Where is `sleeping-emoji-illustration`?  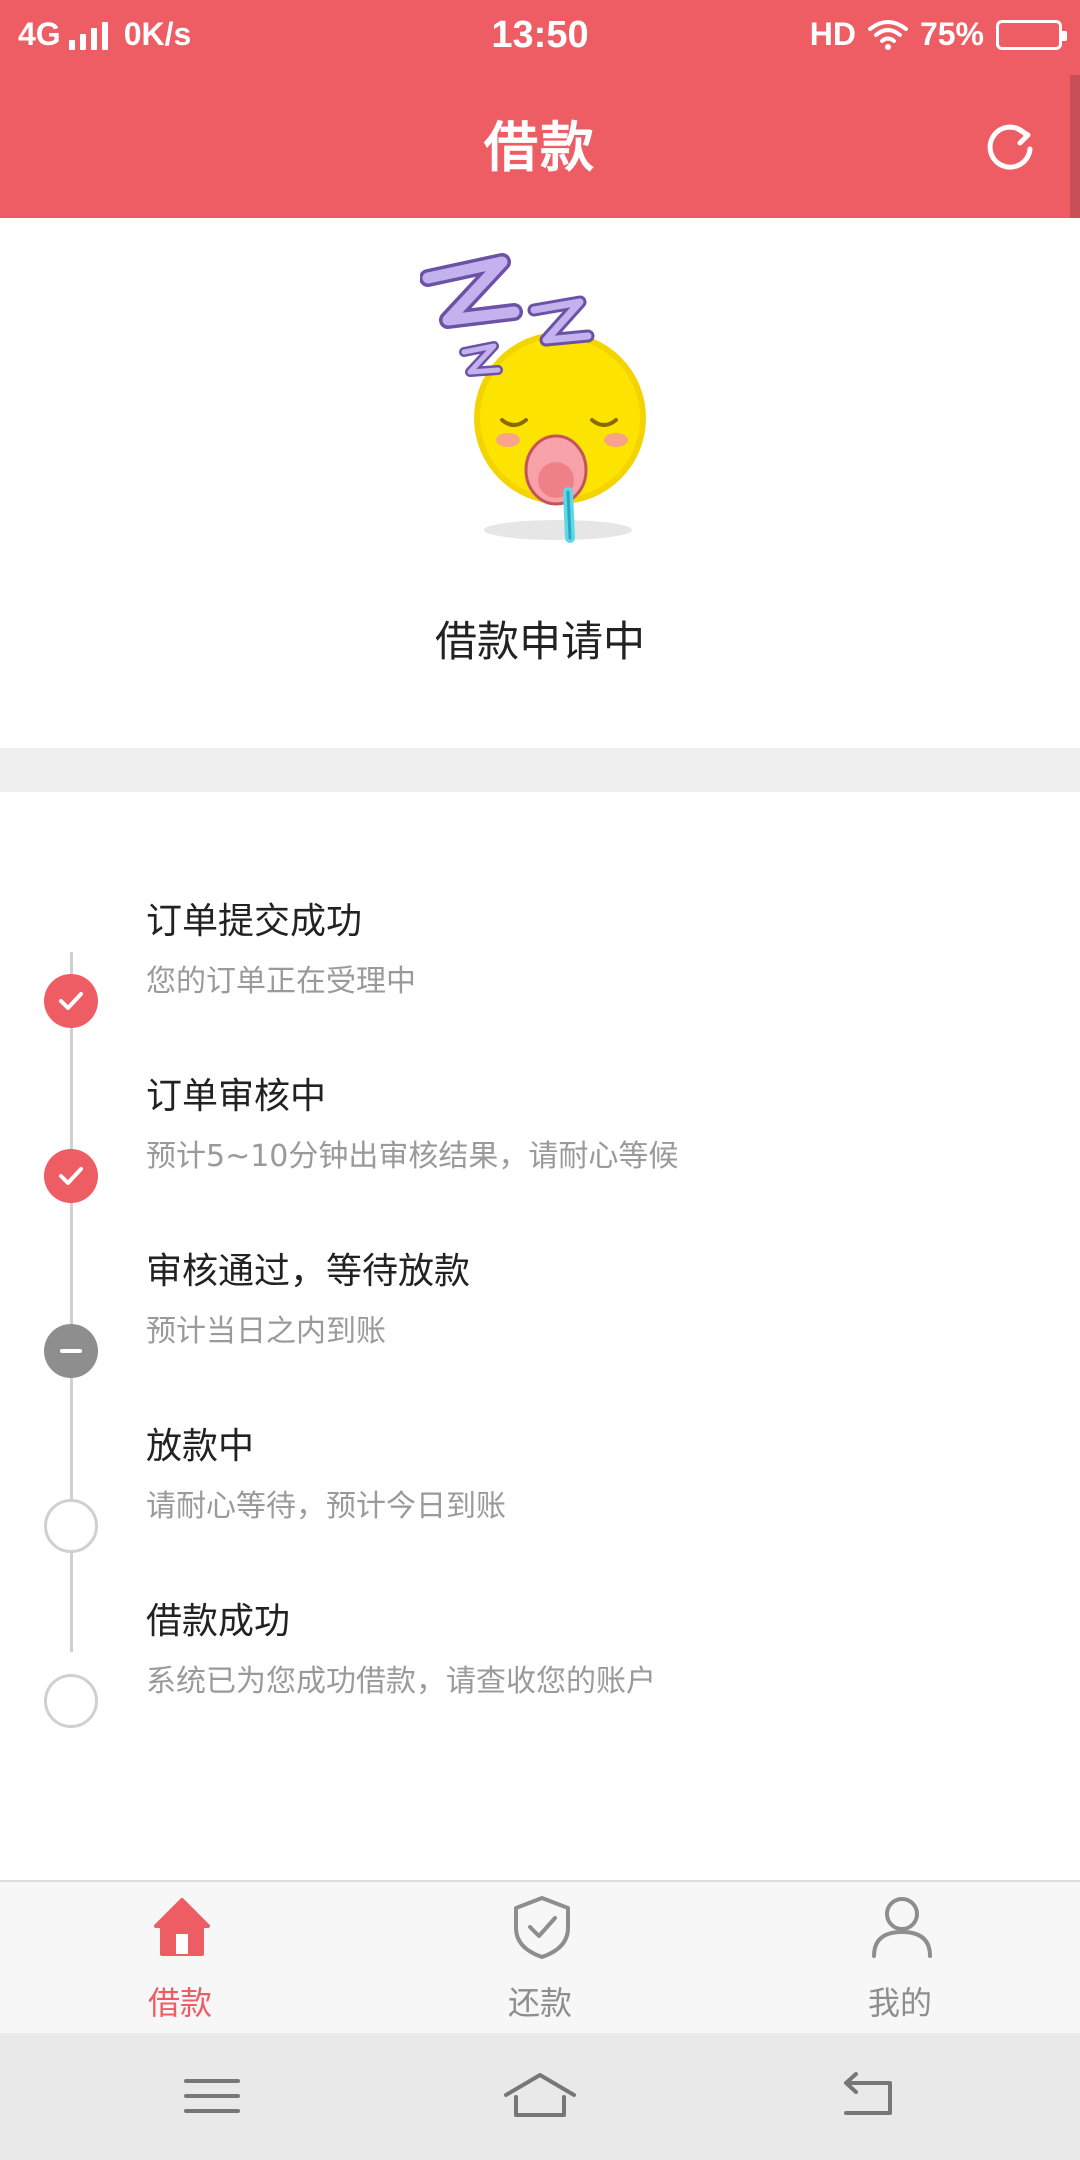
sleeping-emoji-illustration is located at coordinates (533, 398).